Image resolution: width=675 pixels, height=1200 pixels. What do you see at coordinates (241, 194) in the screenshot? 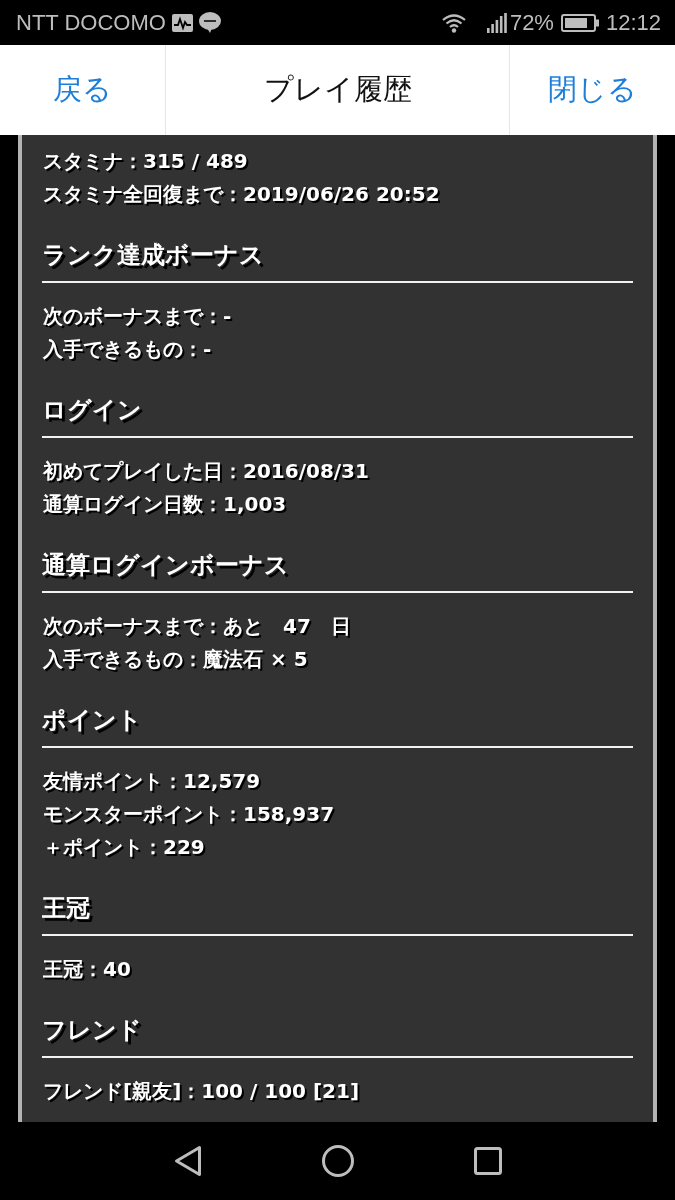
I see `info-line: スタミナ全回復まで：2019/06/26 20:52` at bounding box center [241, 194].